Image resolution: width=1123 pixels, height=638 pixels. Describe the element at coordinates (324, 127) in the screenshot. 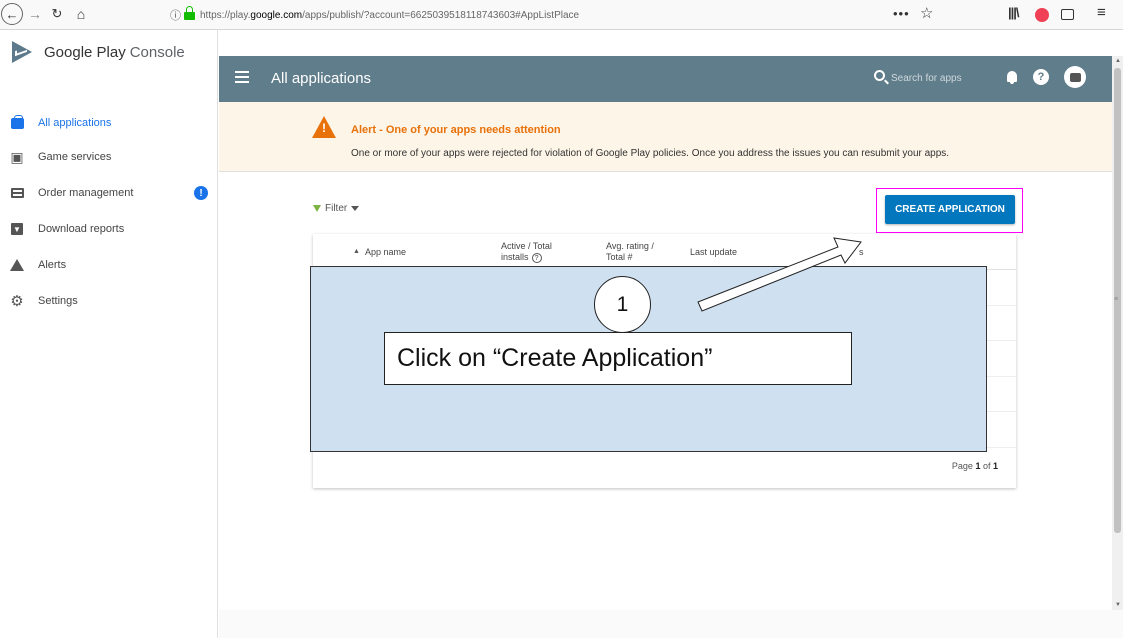

I see `warning-icon` at that location.